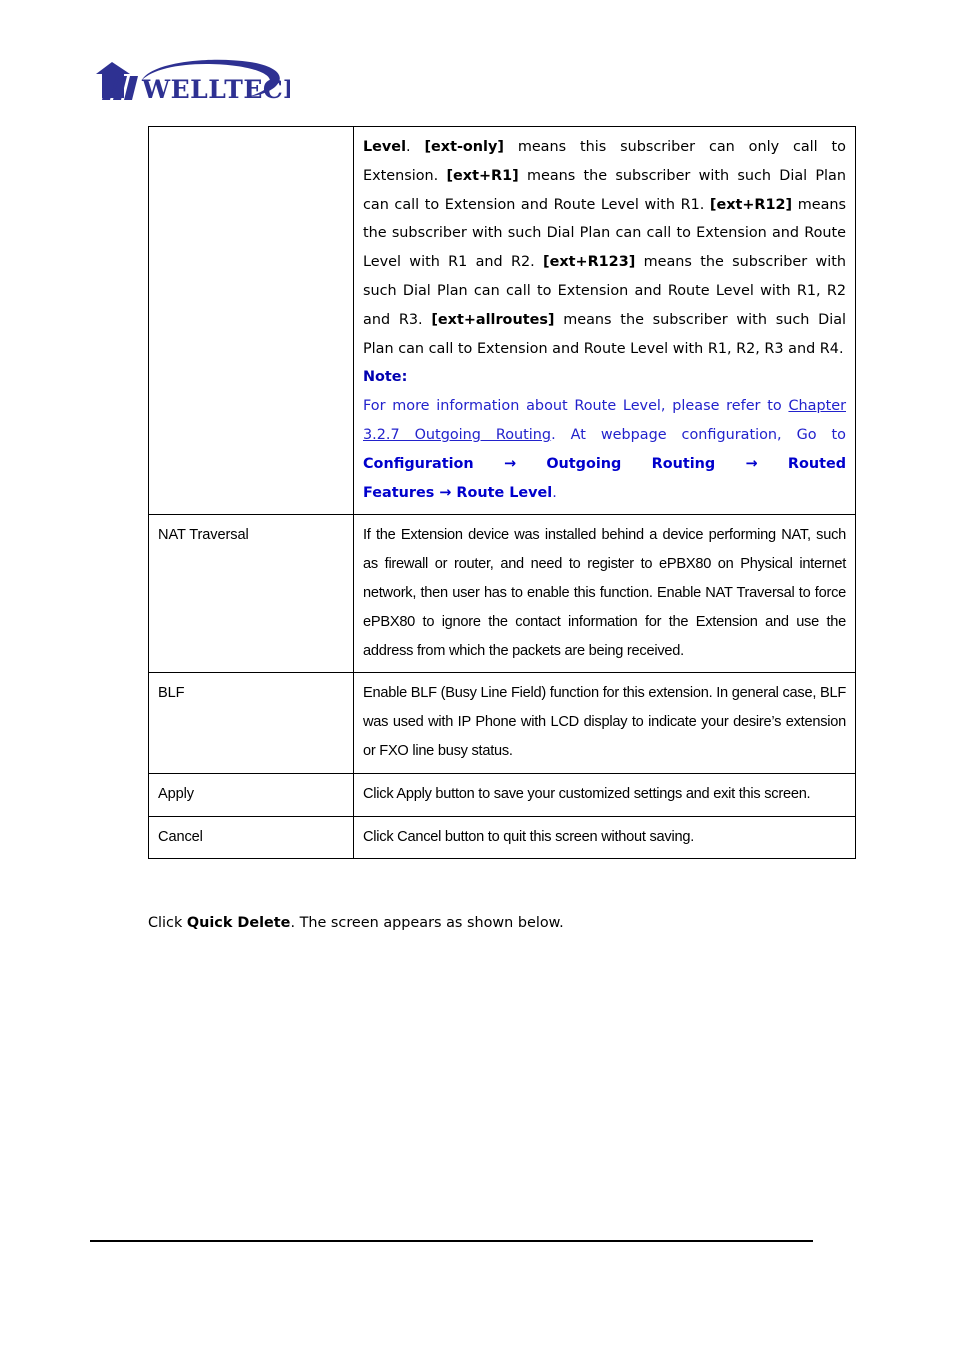 This screenshot has width=954, height=1350. What do you see at coordinates (251, 837) in the screenshot?
I see `table-cell-term: Cancel` at bounding box center [251, 837].